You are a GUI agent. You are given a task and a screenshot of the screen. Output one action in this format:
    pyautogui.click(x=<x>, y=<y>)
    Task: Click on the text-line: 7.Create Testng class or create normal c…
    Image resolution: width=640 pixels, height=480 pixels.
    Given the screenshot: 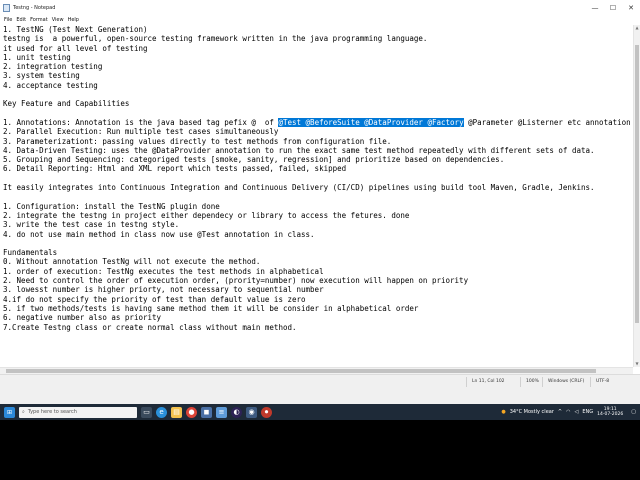 What is the action you would take?
    pyautogui.click(x=318, y=327)
    